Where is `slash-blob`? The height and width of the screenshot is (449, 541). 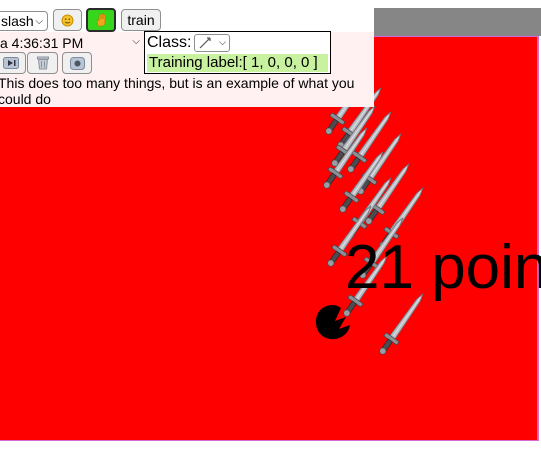
slash-blob is located at coordinates (332, 322).